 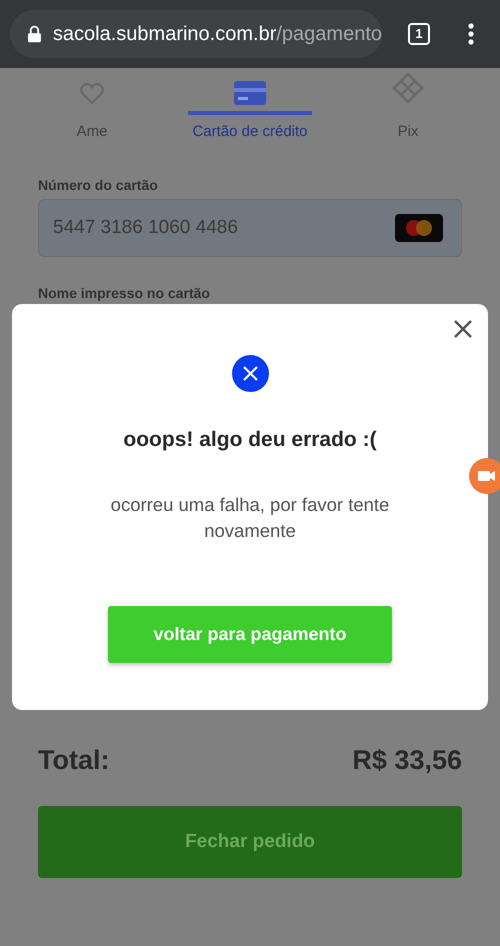 I want to click on checkout-button: Fechar pedido, so click(x=250, y=842).